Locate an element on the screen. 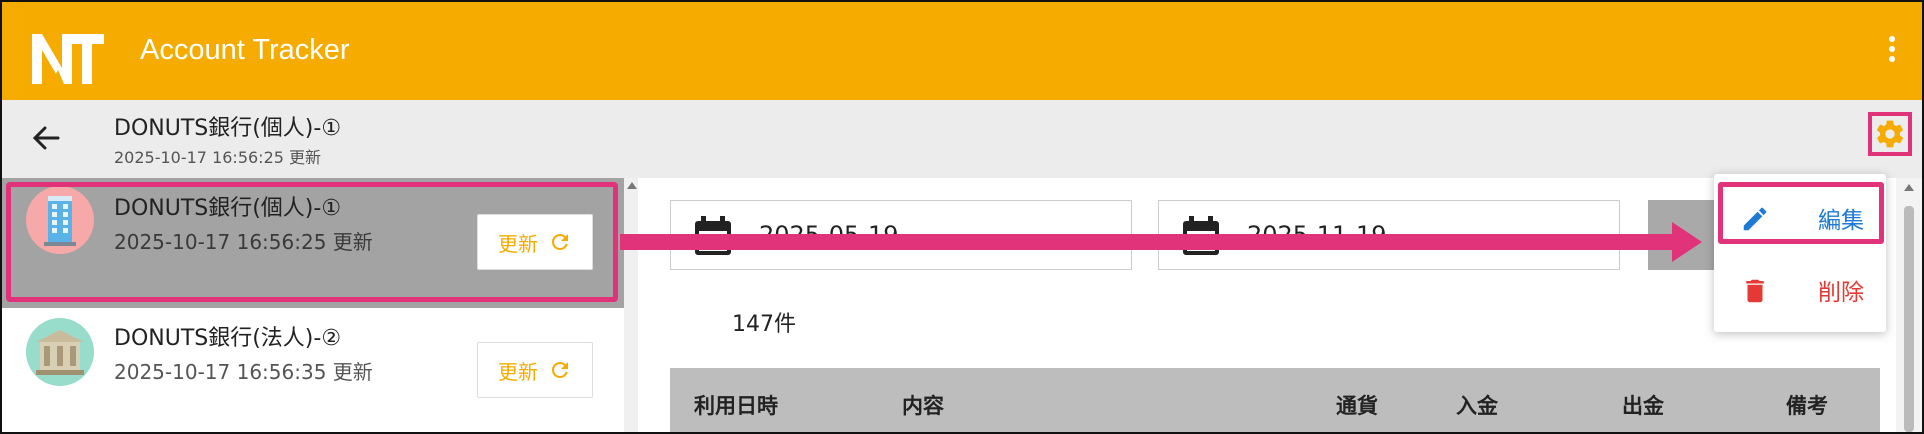 The image size is (1924, 434). gear-icon is located at coordinates (1890, 134).